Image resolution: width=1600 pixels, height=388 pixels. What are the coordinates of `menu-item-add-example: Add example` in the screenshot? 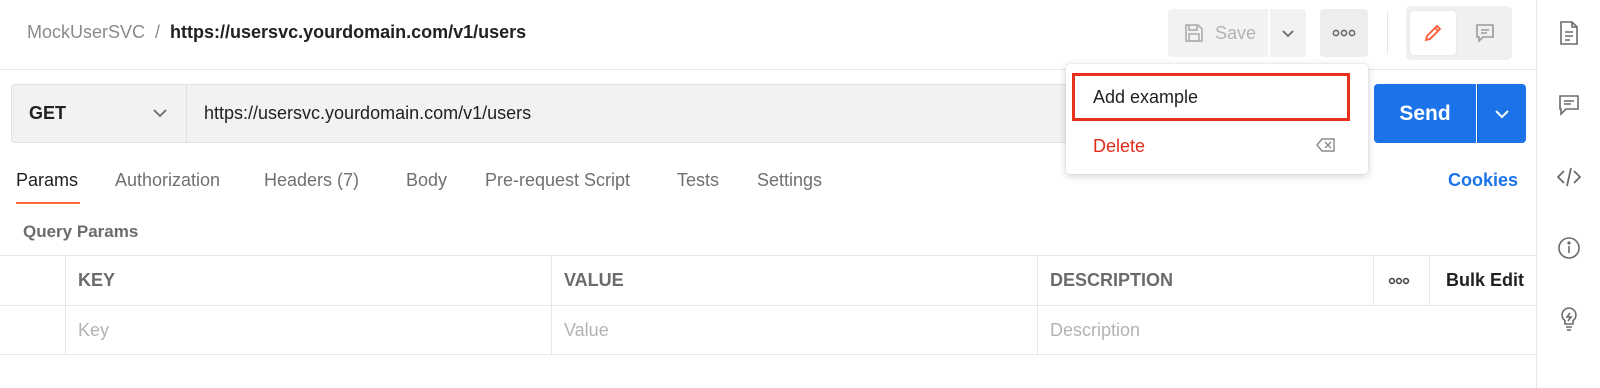 It's located at (1211, 97).